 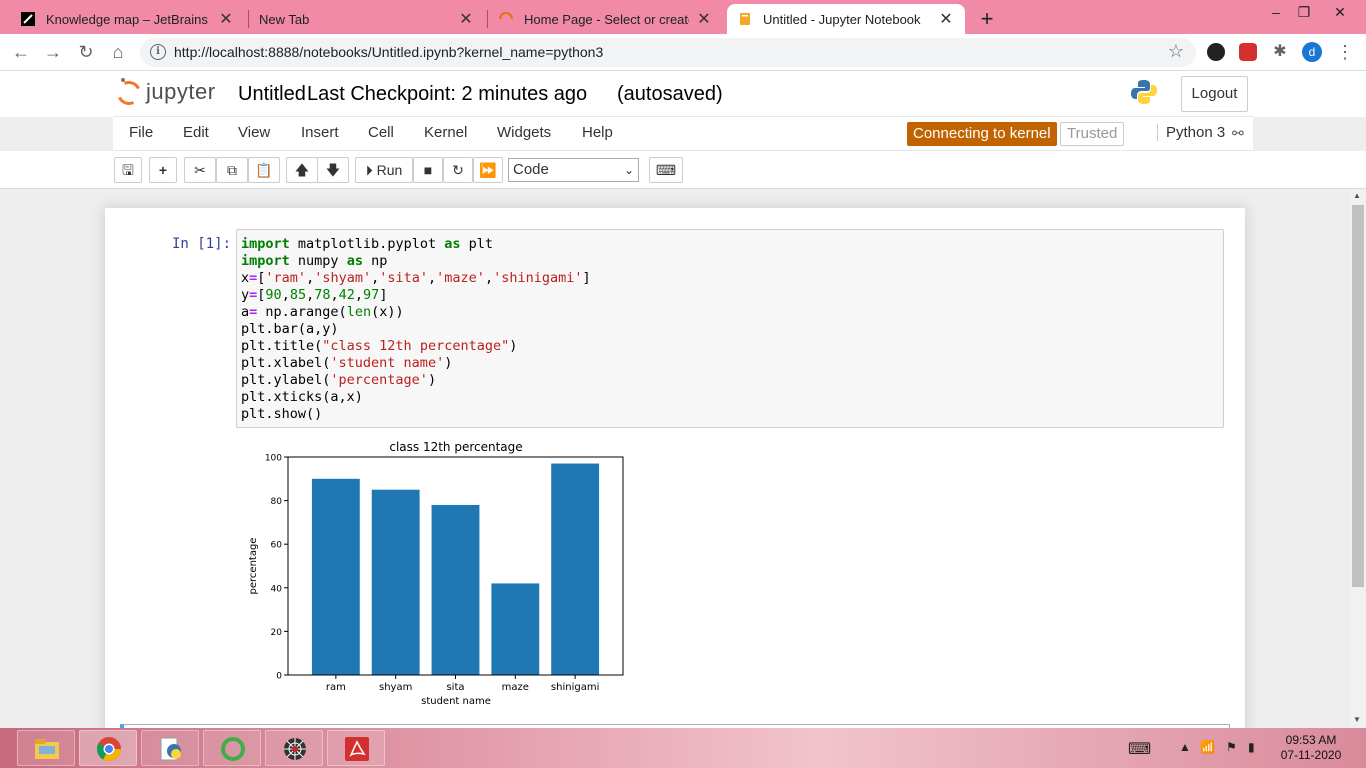 I want to click on insert-cell-icon: +, so click(x=163, y=170).